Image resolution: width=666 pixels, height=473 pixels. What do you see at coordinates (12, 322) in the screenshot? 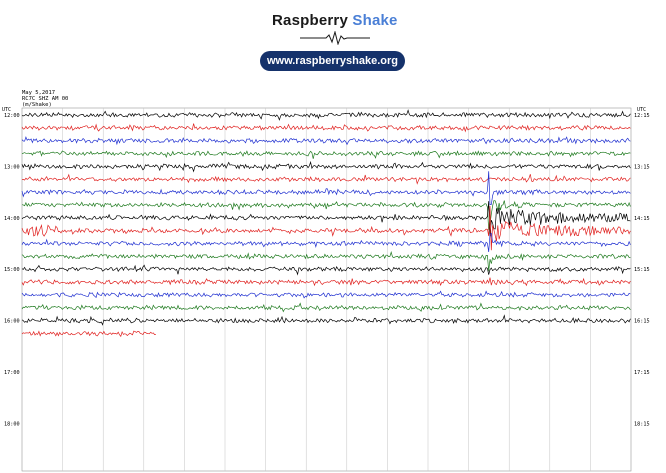
I see `hour-label-left: 16:00` at bounding box center [12, 322].